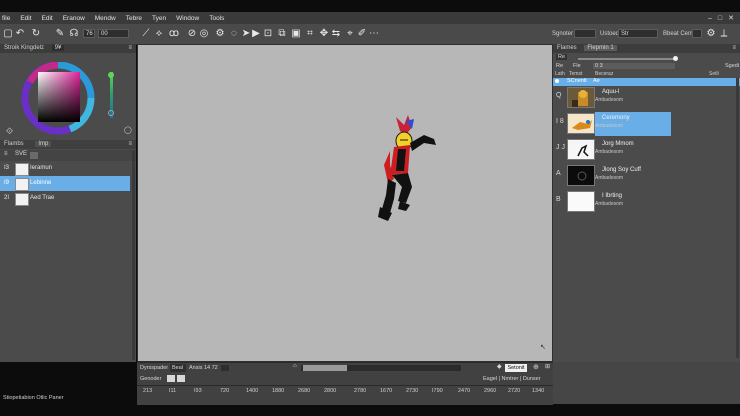  What do you see at coordinates (216, 18) in the screenshot?
I see `menu-tools: Tools` at bounding box center [216, 18].